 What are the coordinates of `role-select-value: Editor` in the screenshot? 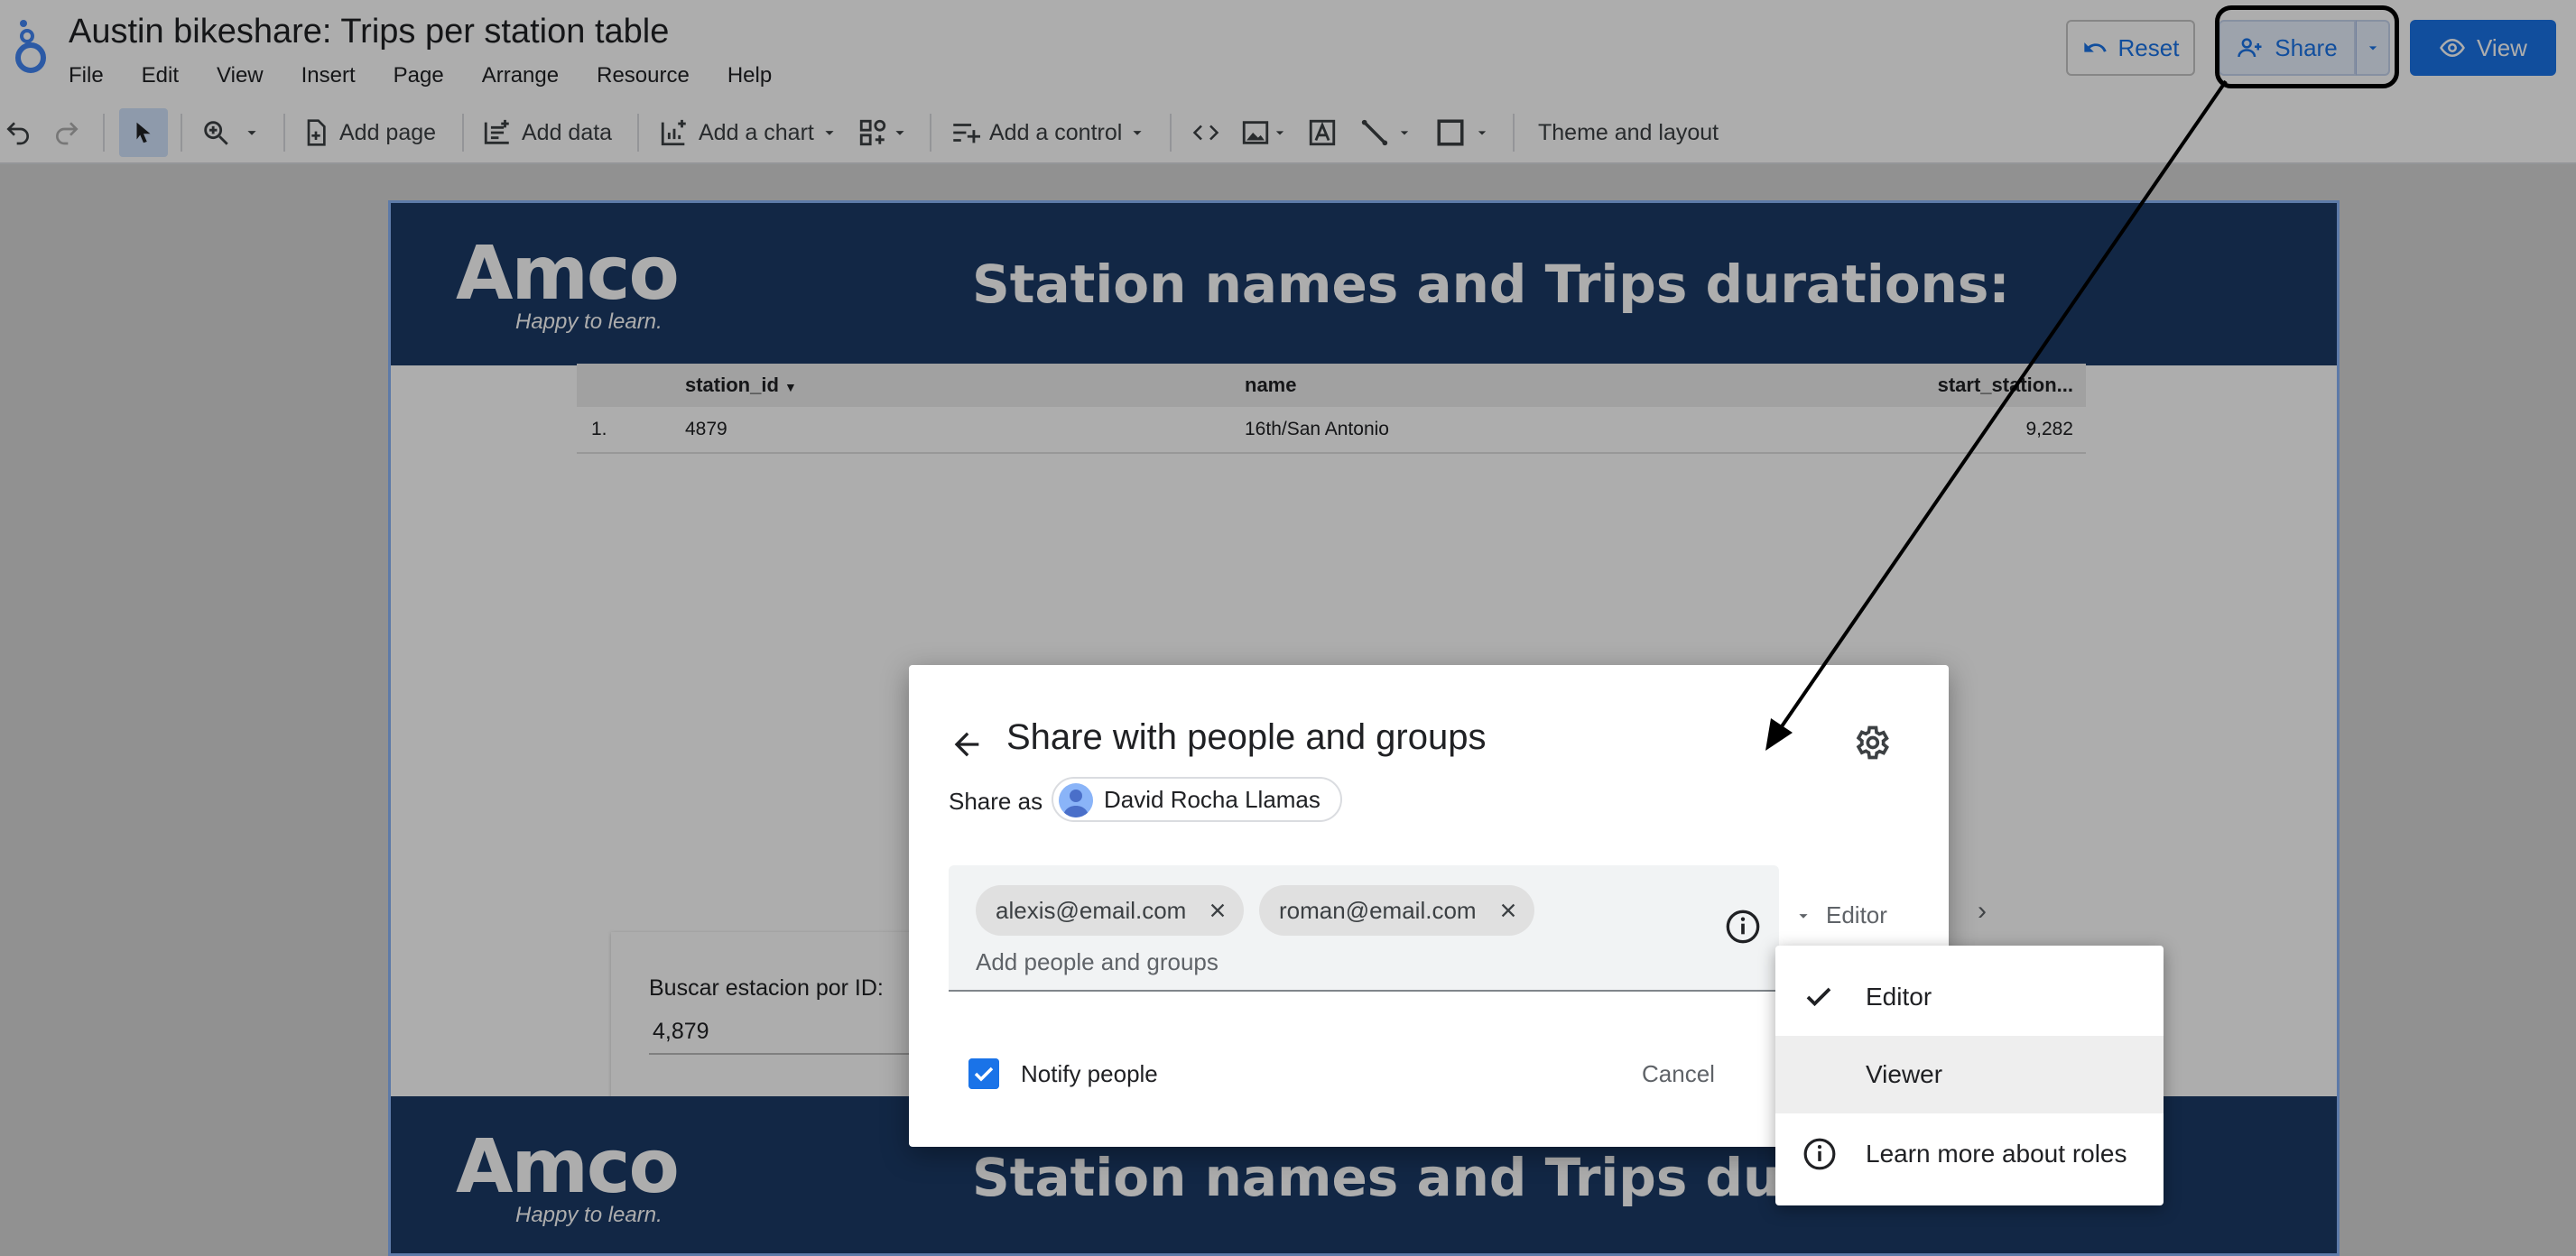 It's located at (1856, 914).